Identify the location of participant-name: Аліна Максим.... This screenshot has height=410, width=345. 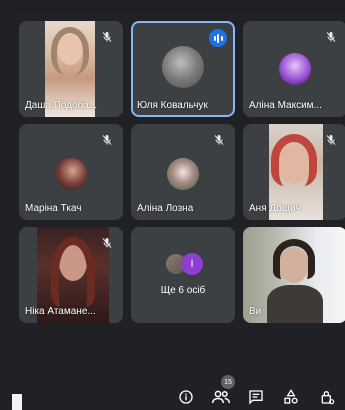
(285, 105).